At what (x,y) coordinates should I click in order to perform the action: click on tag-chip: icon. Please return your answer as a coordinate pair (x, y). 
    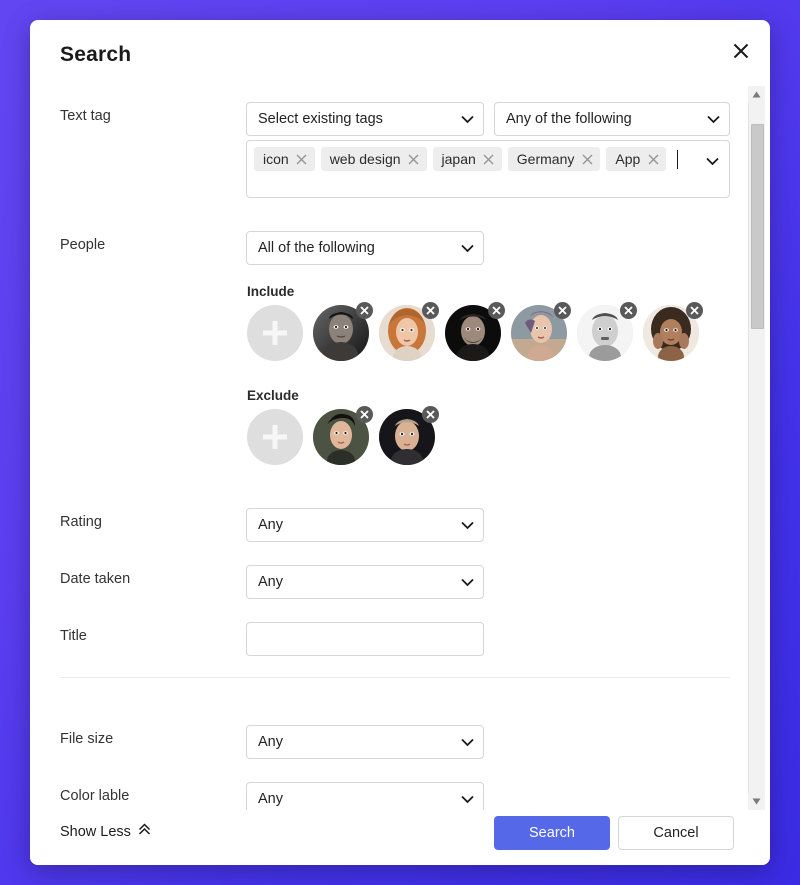
    Looking at the image, I should click on (284, 159).